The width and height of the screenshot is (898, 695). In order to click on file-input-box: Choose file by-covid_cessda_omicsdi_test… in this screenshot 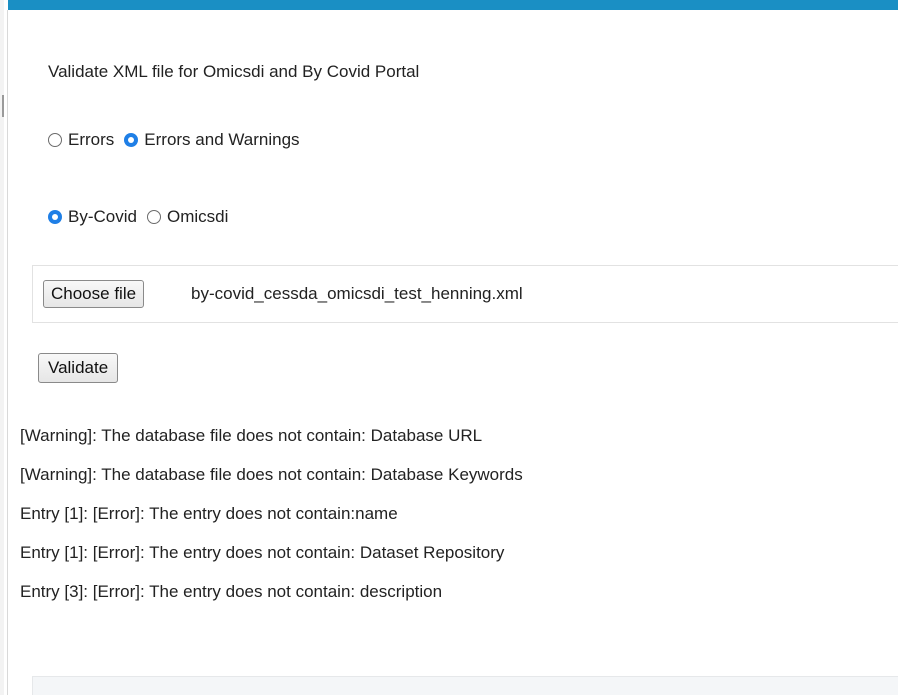, I will do `click(465, 294)`.